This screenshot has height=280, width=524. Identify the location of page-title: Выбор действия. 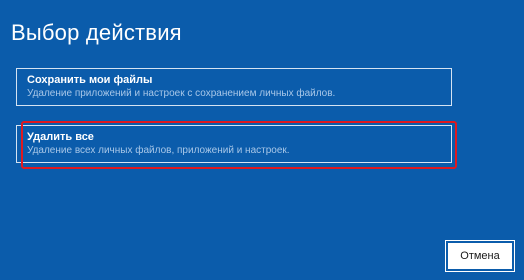
(96, 32).